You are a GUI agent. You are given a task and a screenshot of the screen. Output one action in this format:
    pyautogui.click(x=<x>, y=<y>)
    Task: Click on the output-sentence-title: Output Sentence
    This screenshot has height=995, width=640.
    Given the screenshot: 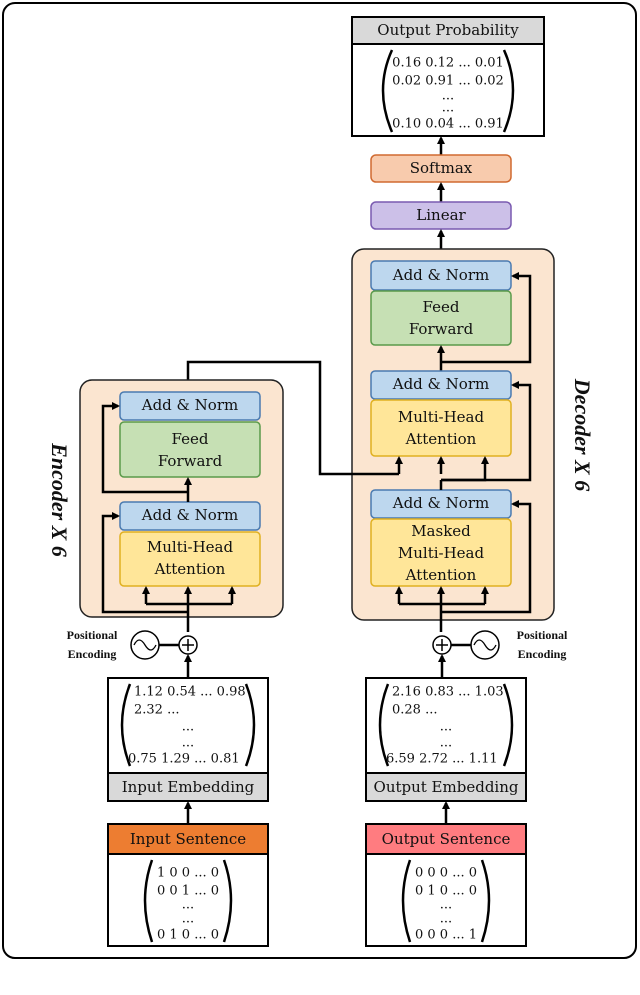 What is the action you would take?
    pyautogui.click(x=446, y=839)
    